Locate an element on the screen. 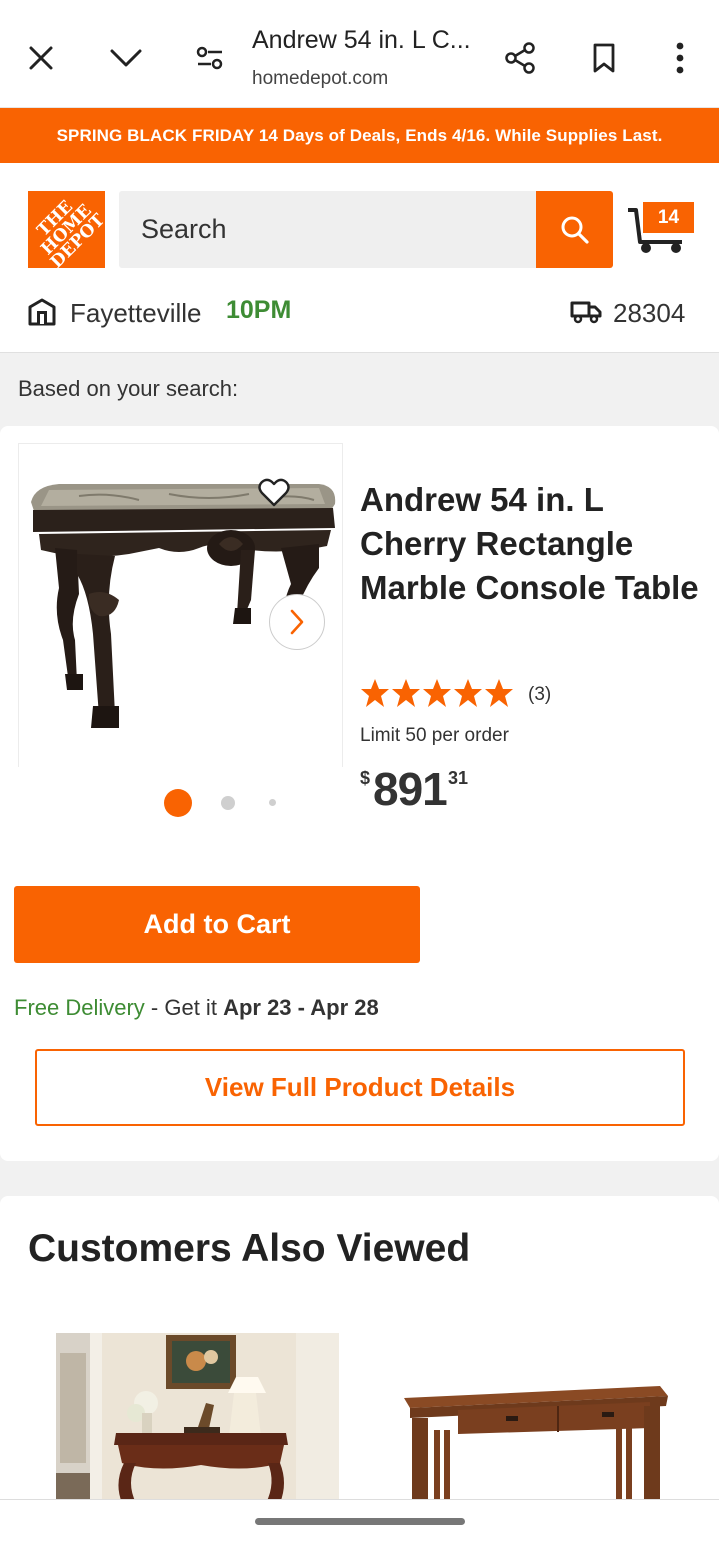  view-full-details-button: View Full Product Details is located at coordinates (360, 1087).